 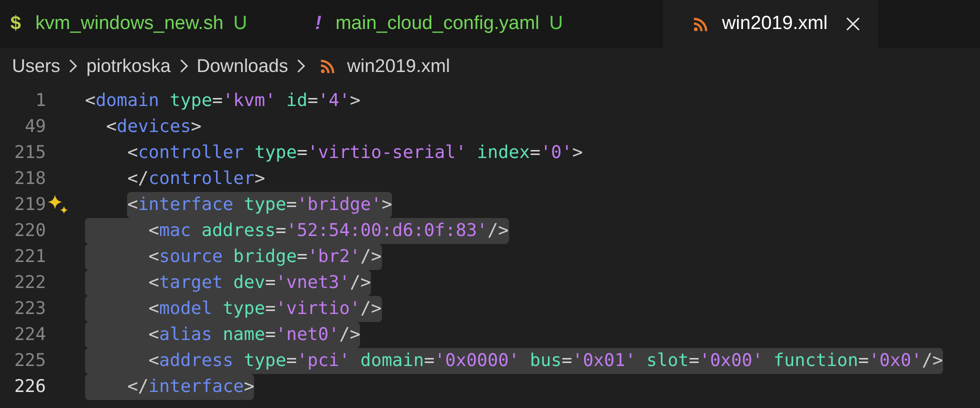 I want to click on breadcrumb-item: Users, so click(x=36, y=66).